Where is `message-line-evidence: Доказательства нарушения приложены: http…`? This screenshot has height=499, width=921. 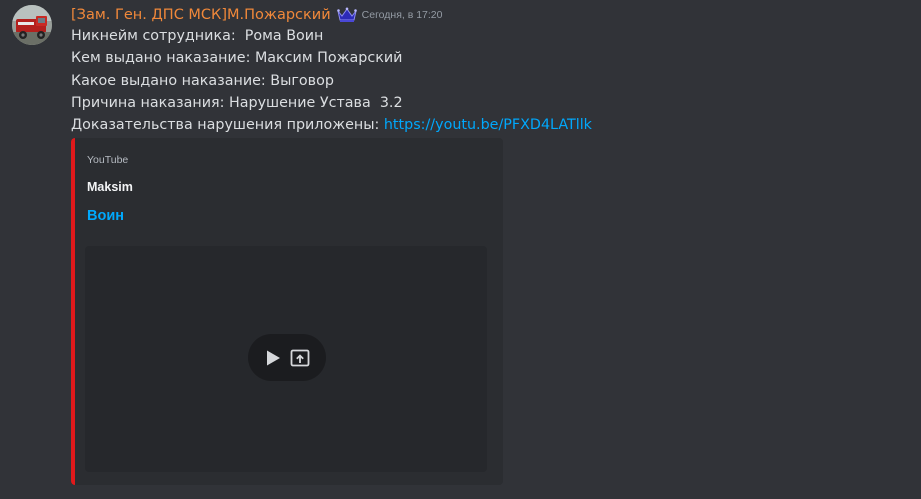
message-line-evidence: Доказательства нарушения приложены: http… is located at coordinates (331, 125).